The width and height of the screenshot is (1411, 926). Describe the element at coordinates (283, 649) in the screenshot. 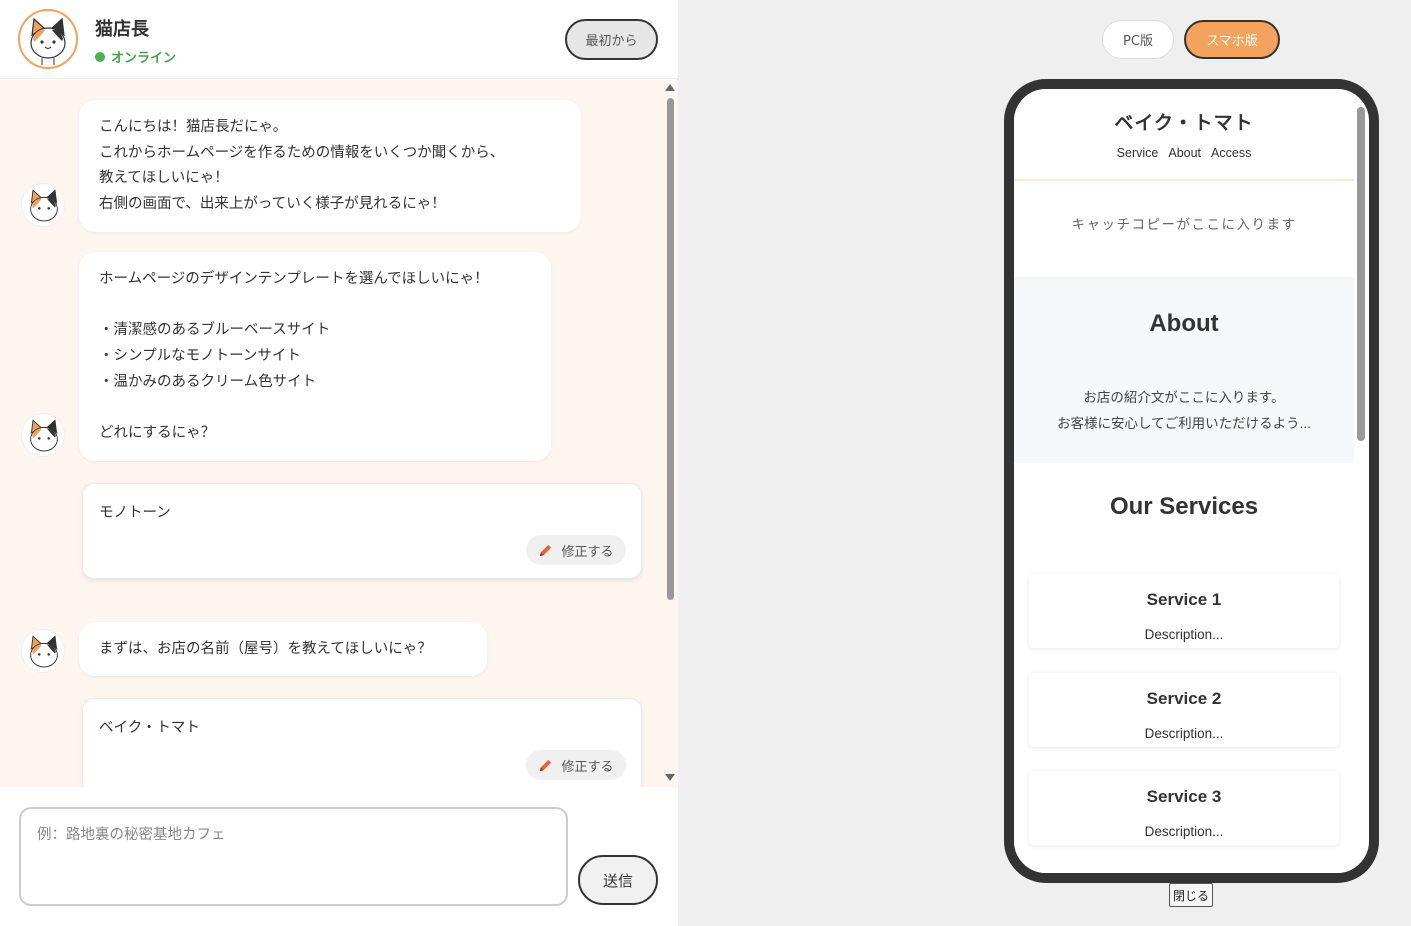

I see `bot-message: まずは、お店の名前（屋号）を教えてほしいにゃ？` at that location.